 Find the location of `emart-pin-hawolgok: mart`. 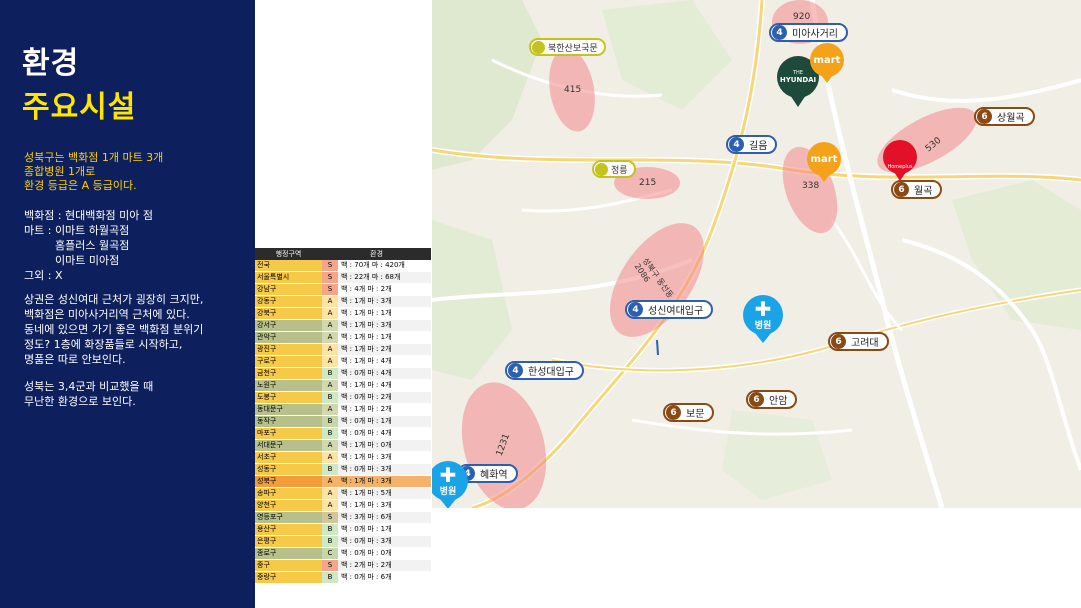

emart-pin-hawolgok: mart is located at coordinates (824, 162).